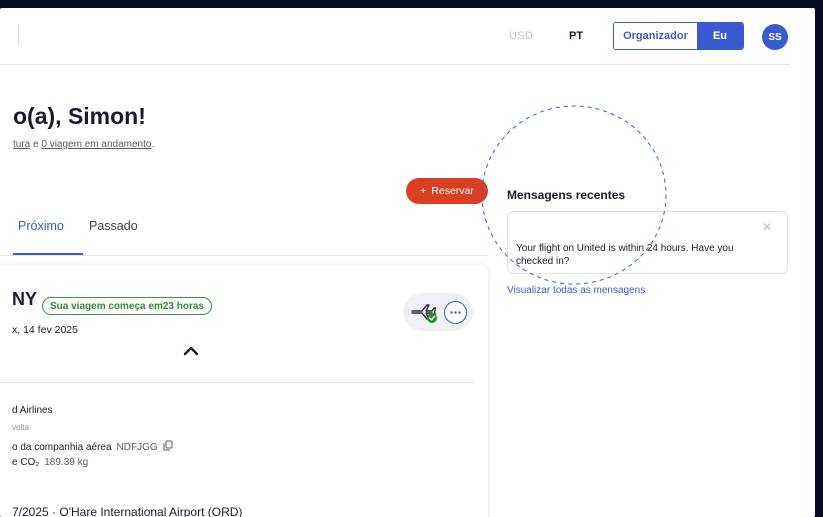  I want to click on toggle-organizer-option: Organizador, so click(655, 36).